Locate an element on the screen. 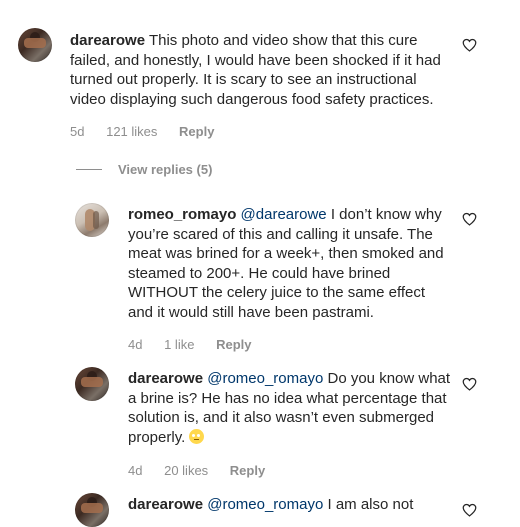 This screenshot has width=520, height=527. divider-line is located at coordinates (89, 169).